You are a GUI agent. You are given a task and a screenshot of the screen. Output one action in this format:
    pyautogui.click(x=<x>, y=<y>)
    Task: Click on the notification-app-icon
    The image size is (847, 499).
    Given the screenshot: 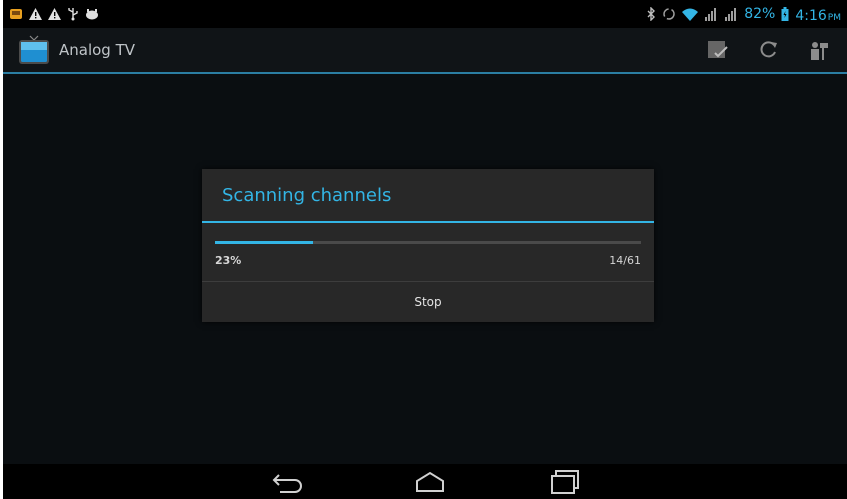 What is the action you would take?
    pyautogui.click(x=16, y=14)
    